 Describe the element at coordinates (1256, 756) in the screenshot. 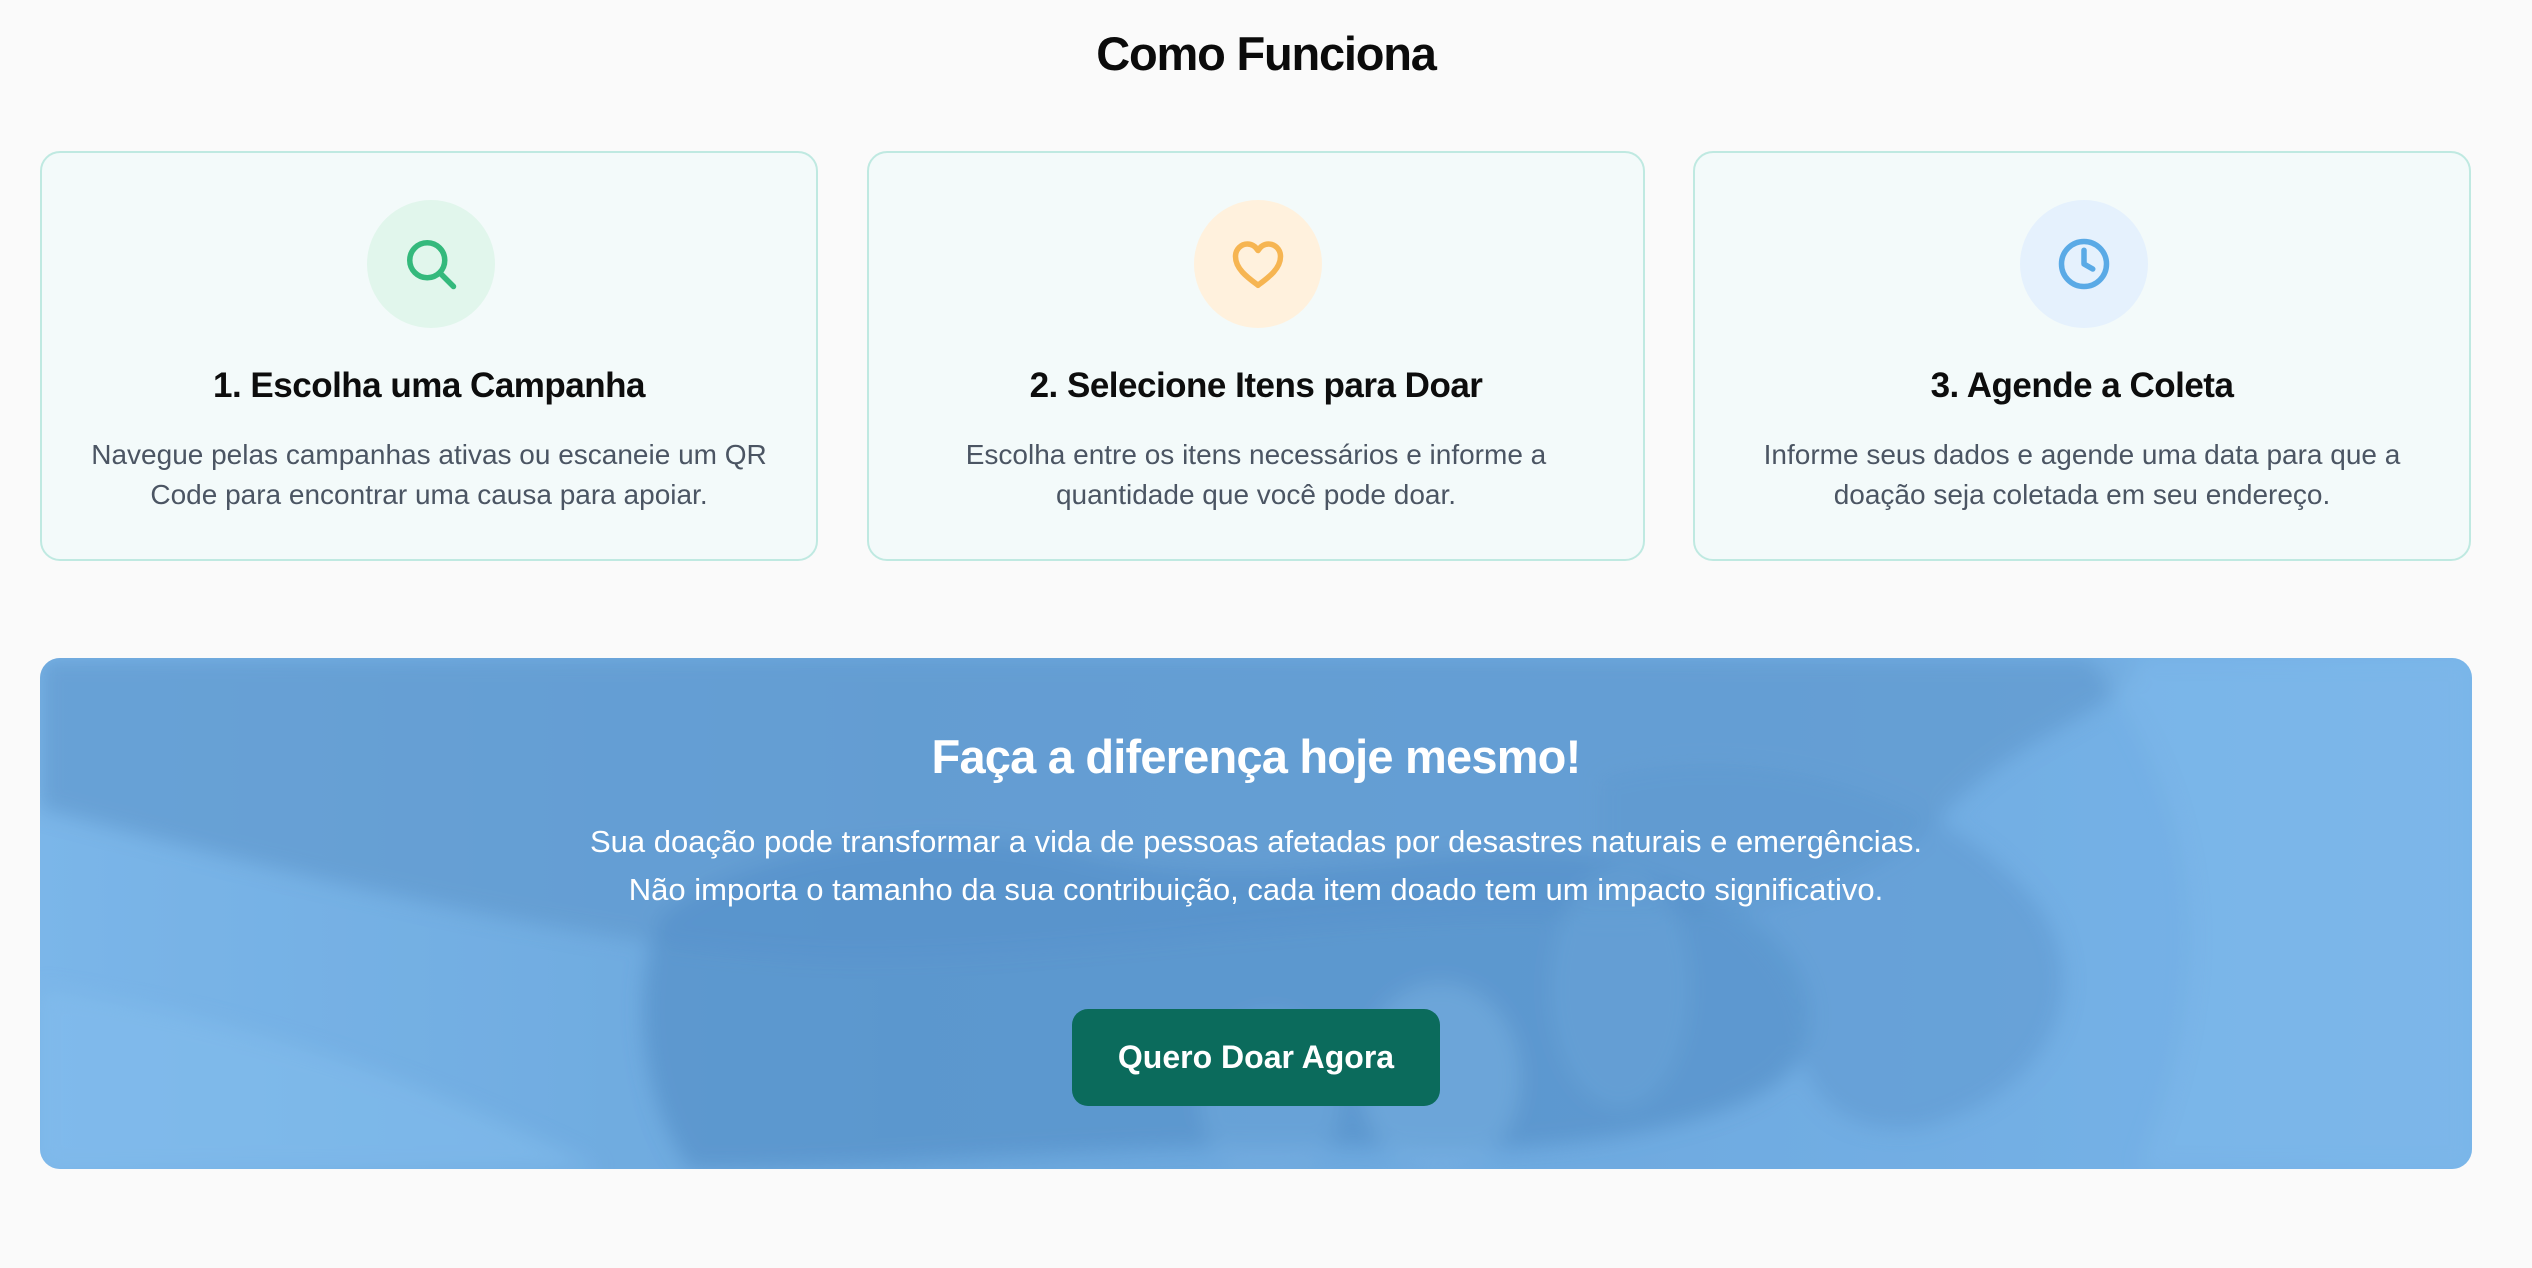

I see `banner-title: Faça a diferença hoje mesmo!` at that location.